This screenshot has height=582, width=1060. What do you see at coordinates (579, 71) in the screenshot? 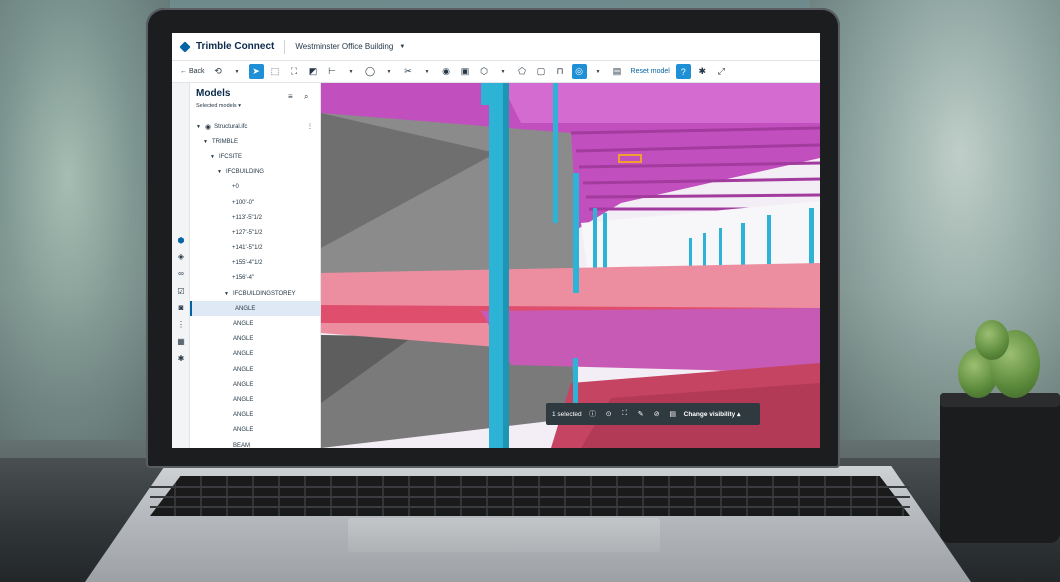
I see `eye-icon: ◎` at bounding box center [579, 71].